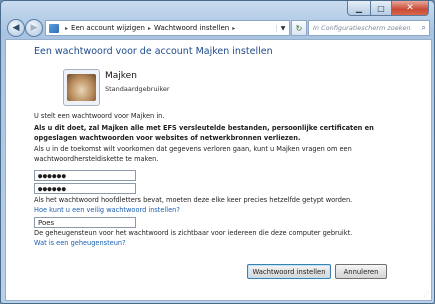  What do you see at coordinates (362, 28) in the screenshot?
I see `search-placeholder: In Configuratiescherm zoeken` at bounding box center [362, 28].